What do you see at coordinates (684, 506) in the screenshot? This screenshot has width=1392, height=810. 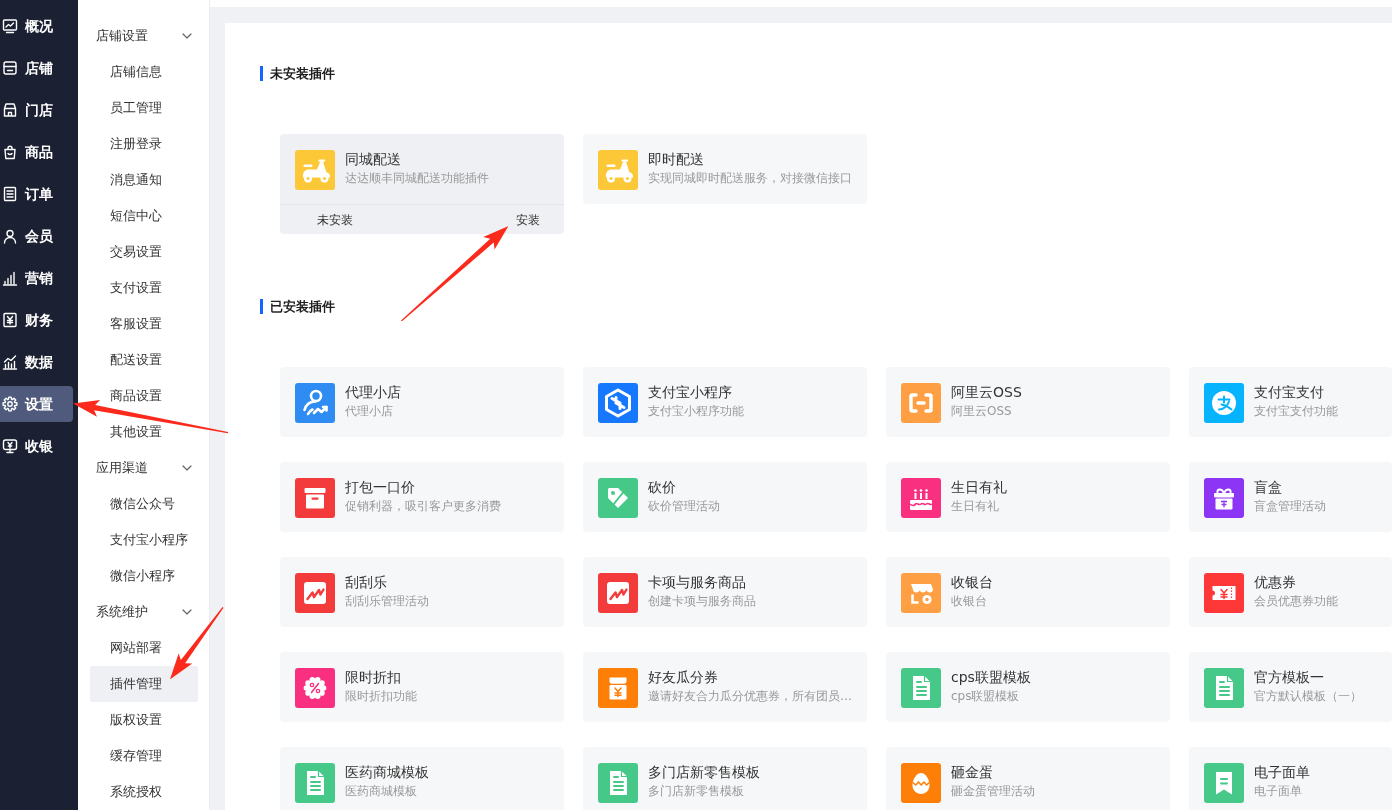 I see `plugin-description: 砍价管理活动` at bounding box center [684, 506].